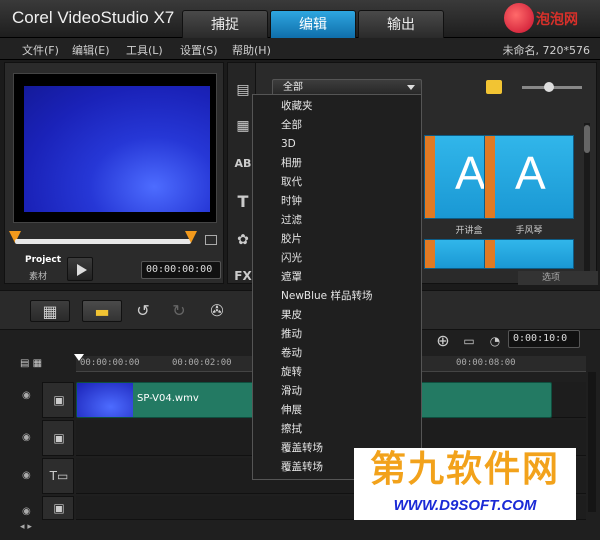 The image size is (600, 540). I want to click on project-duration-timecode: 0:00:10:0, so click(544, 339).